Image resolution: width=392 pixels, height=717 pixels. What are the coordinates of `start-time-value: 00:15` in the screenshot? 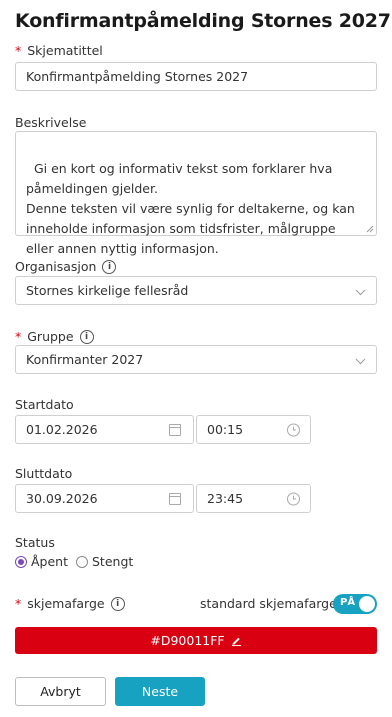 It's located at (225, 429).